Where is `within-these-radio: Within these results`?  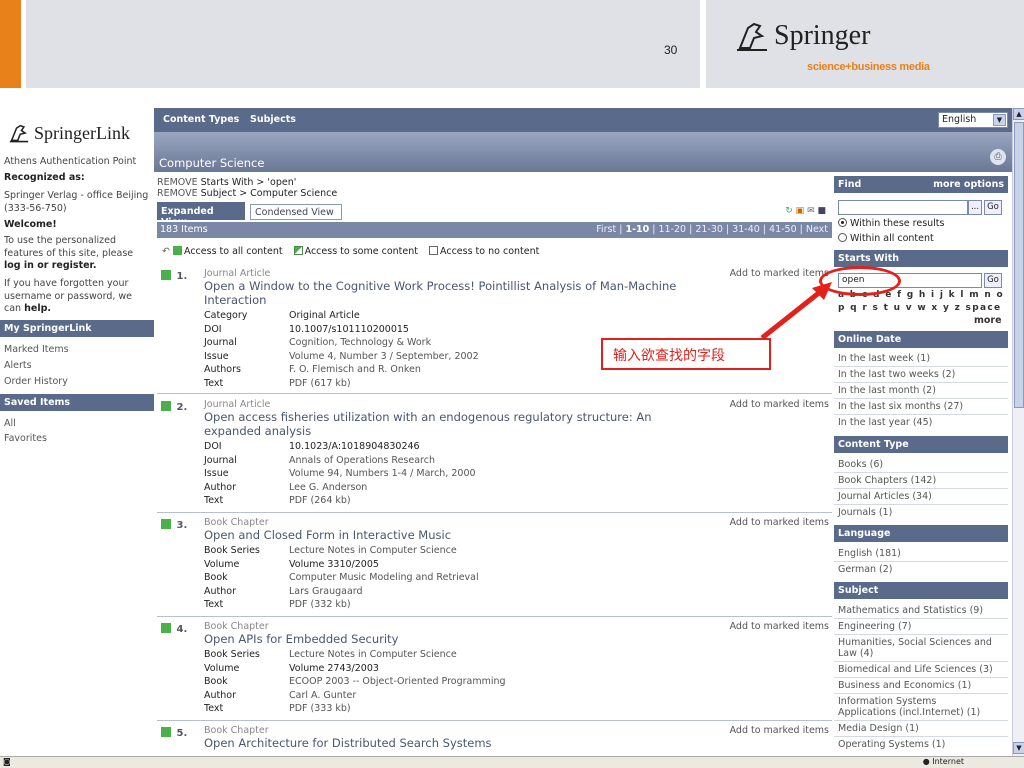
within-these-radio: Within these results is located at coordinates (891, 223).